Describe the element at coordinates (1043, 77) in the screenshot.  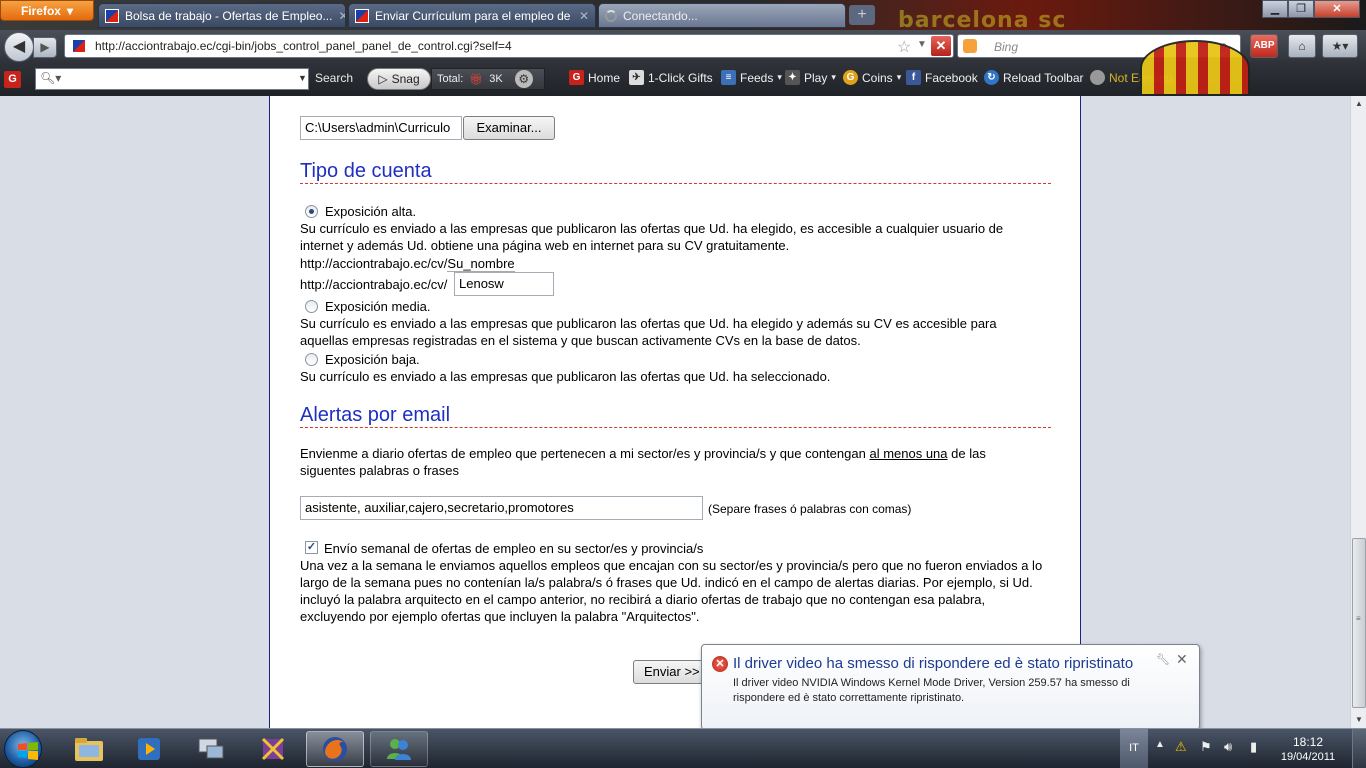
I see `toolbar-item-label: Reload Toolbar` at that location.